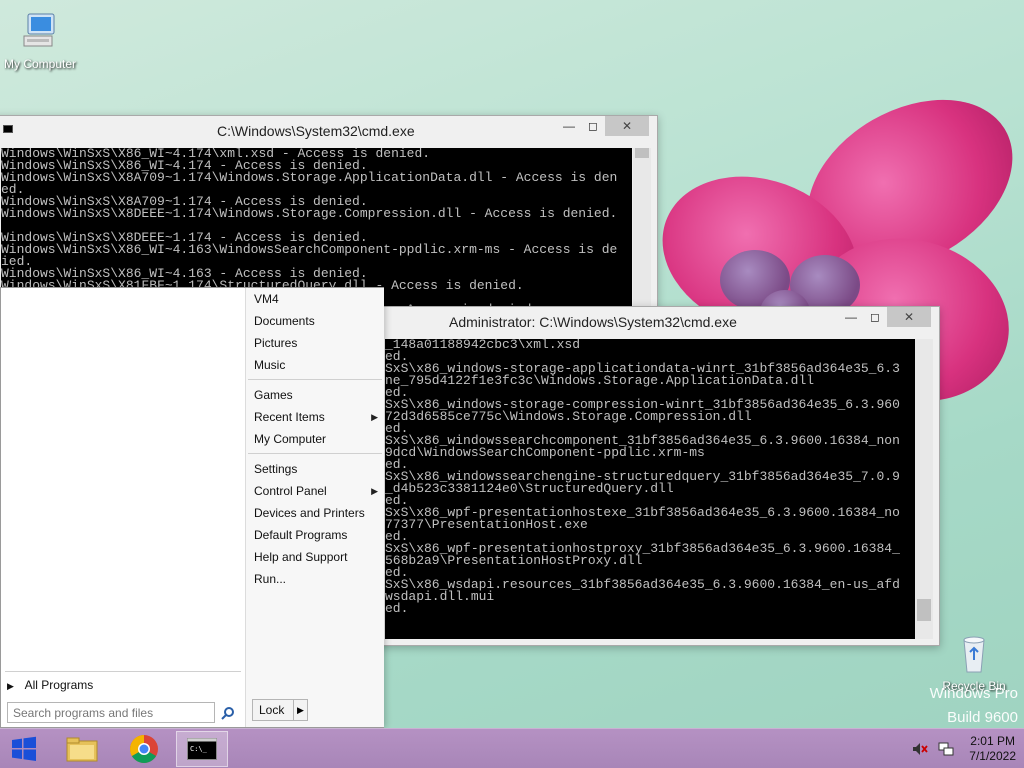 The width and height of the screenshot is (1024, 768). Describe the element at coordinates (272, 710) in the screenshot. I see `lock-label: Lock` at that location.